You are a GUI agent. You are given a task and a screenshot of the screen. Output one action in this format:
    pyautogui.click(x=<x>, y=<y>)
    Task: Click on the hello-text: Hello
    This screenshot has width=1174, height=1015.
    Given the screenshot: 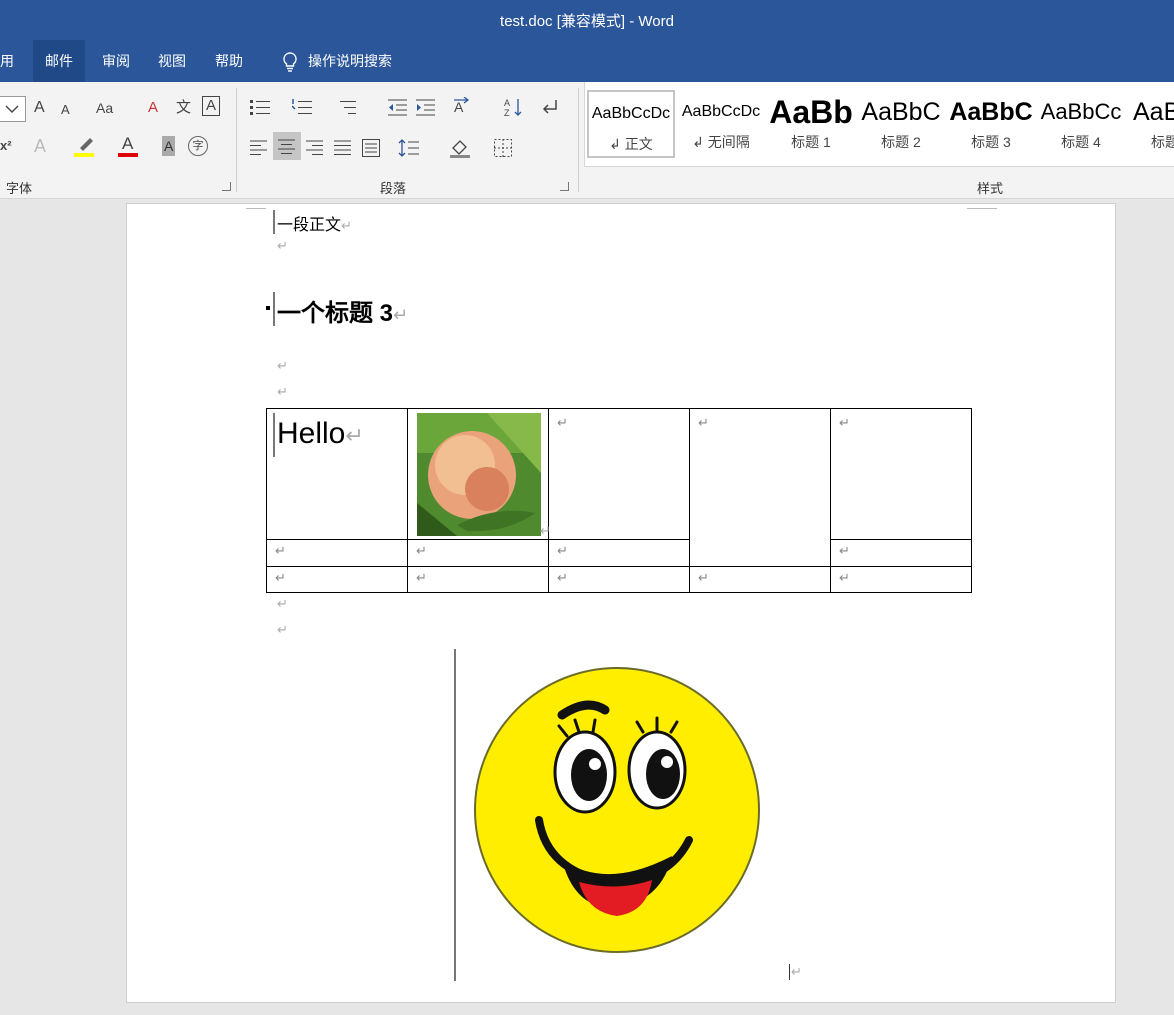 What is the action you would take?
    pyautogui.click(x=311, y=433)
    